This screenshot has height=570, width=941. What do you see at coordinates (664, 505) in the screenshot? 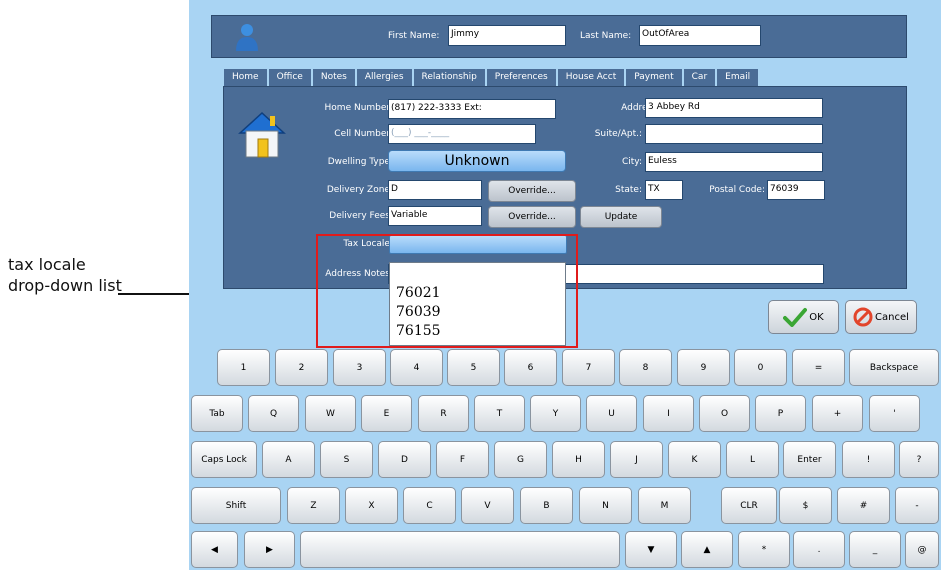
I see `key-m: M` at bounding box center [664, 505].